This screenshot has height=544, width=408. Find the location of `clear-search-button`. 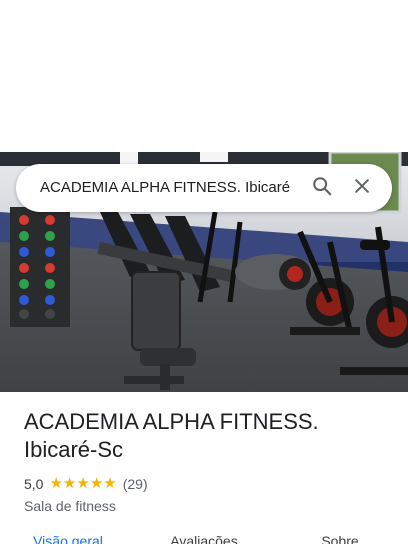

clear-search-button is located at coordinates (362, 188).